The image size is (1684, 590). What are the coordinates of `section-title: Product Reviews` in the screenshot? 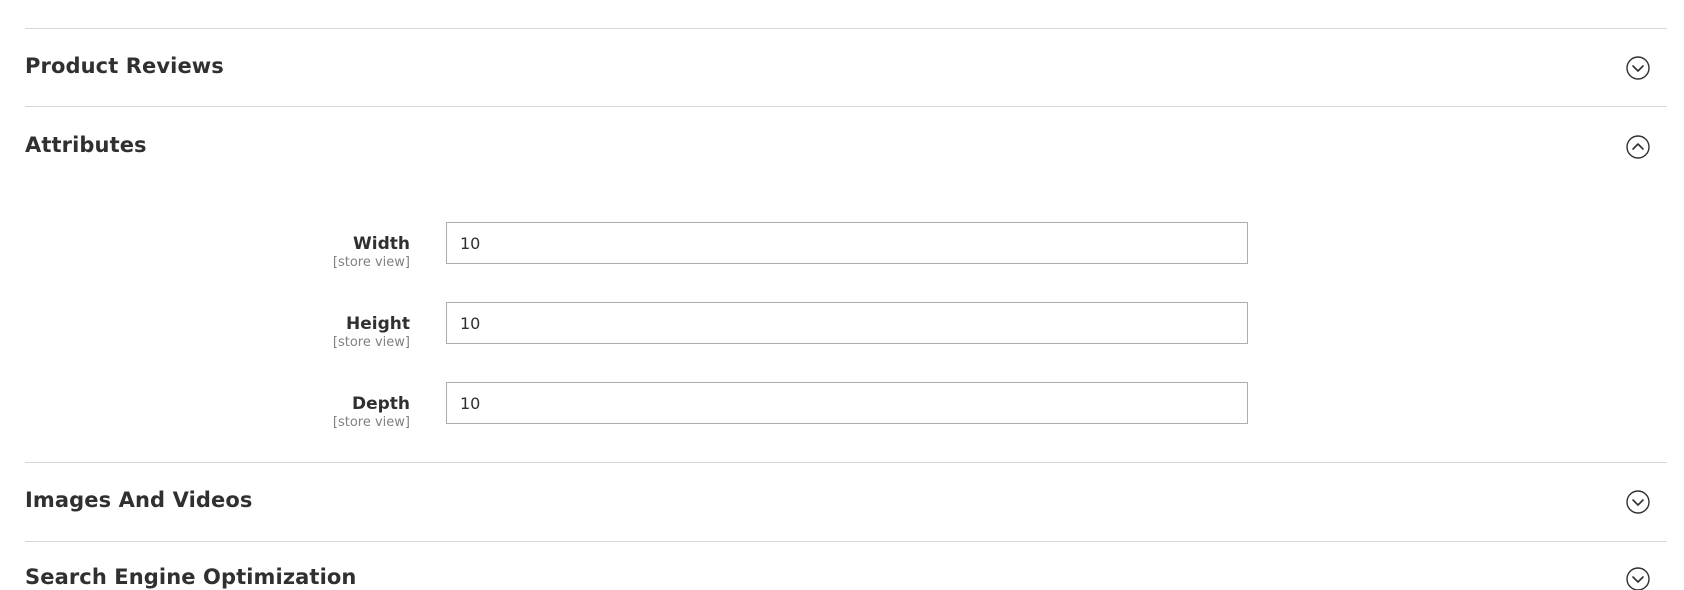 It's located at (124, 66).